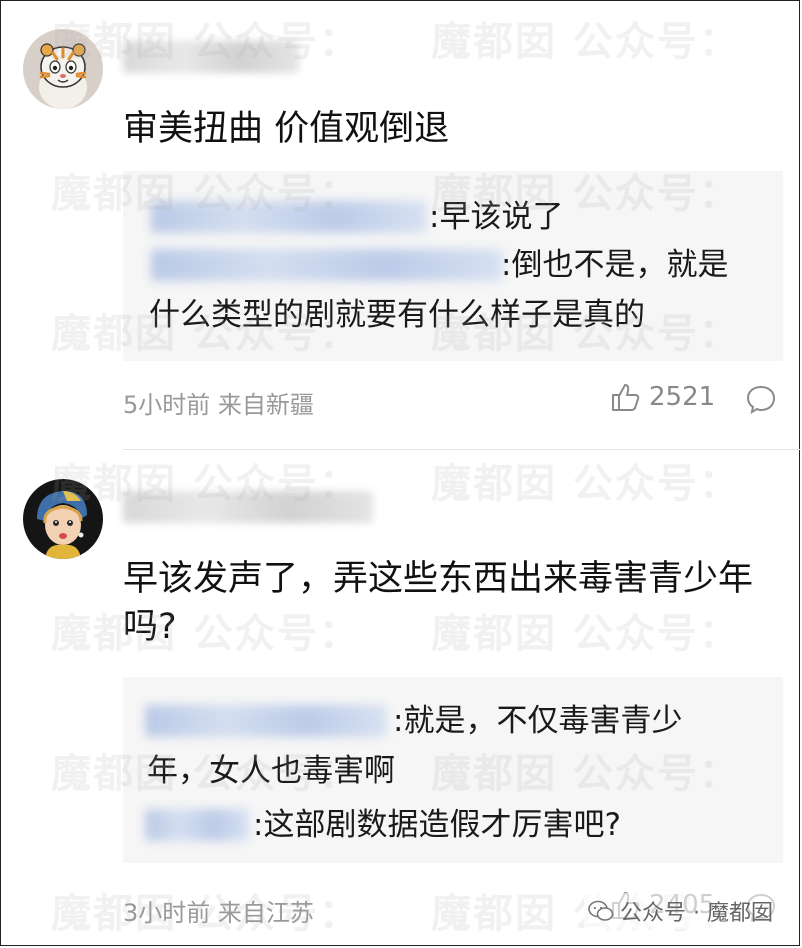 The width and height of the screenshot is (802, 948). What do you see at coordinates (462, 449) in the screenshot?
I see `comment-divider` at bounding box center [462, 449].